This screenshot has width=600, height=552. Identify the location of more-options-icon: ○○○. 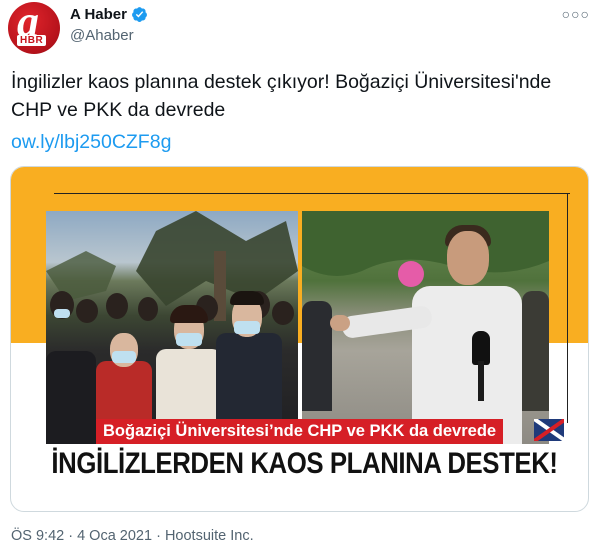
(576, 14).